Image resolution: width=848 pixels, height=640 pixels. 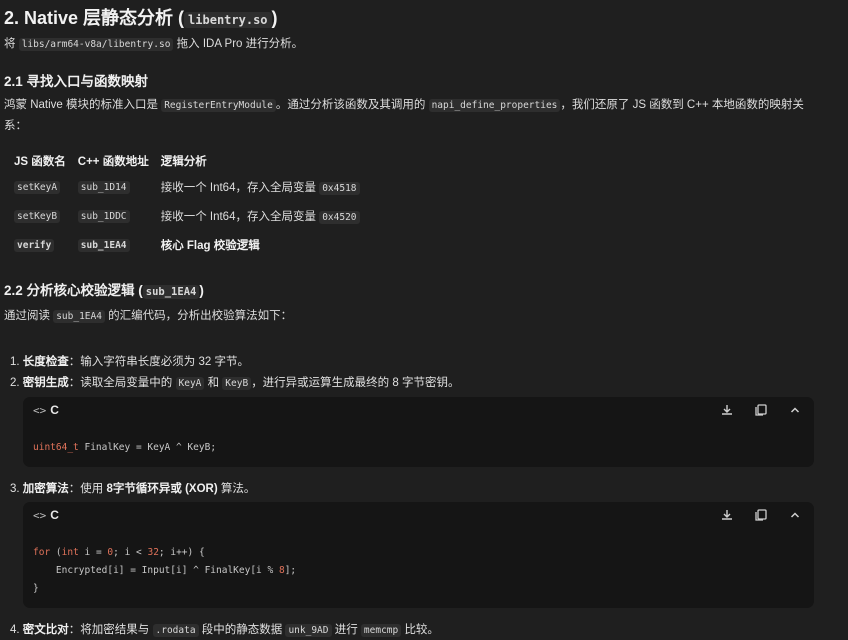 What do you see at coordinates (129, 362) in the screenshot?
I see `list-item: 1. 长度检查：输入字符串长度必须为 32 字节。` at bounding box center [129, 362].